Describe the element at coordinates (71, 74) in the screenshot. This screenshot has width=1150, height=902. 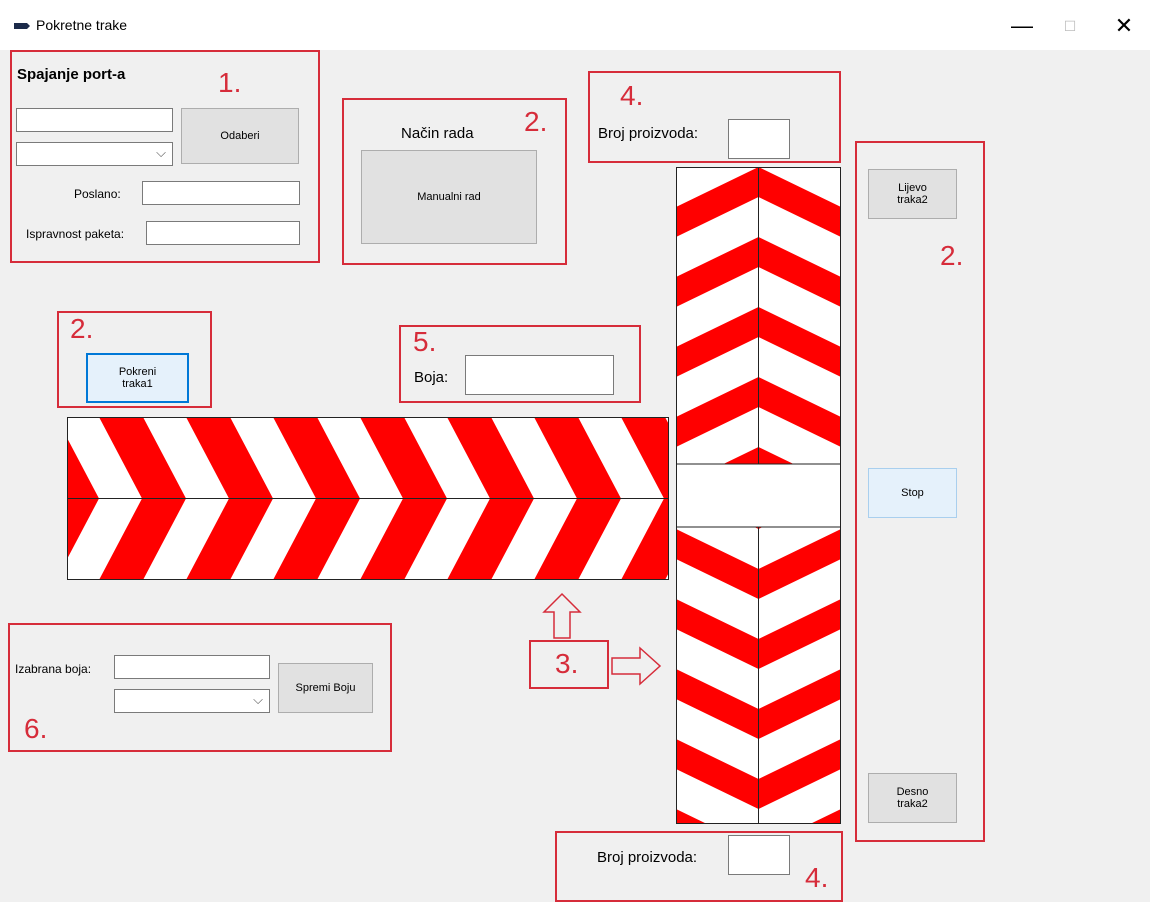
I see `port-heading: Spajanje port-a` at that location.